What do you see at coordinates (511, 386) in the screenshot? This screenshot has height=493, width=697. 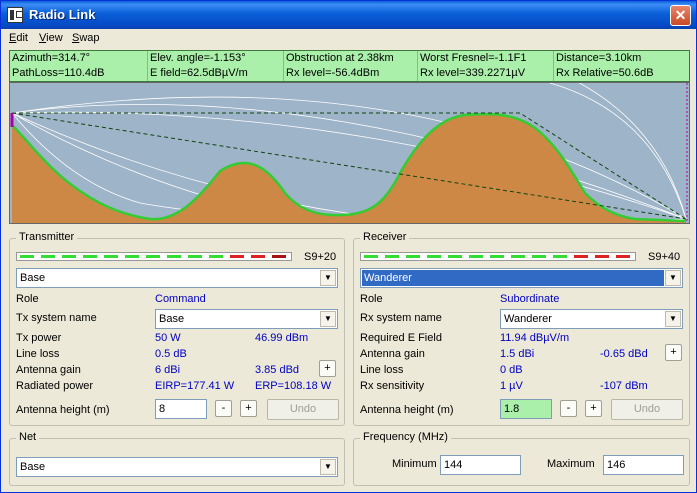 I see `rx-sensitivity-uv: 1 µV` at bounding box center [511, 386].